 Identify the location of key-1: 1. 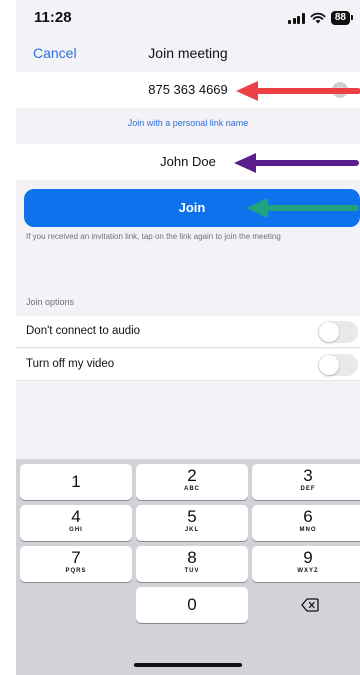
(76, 482).